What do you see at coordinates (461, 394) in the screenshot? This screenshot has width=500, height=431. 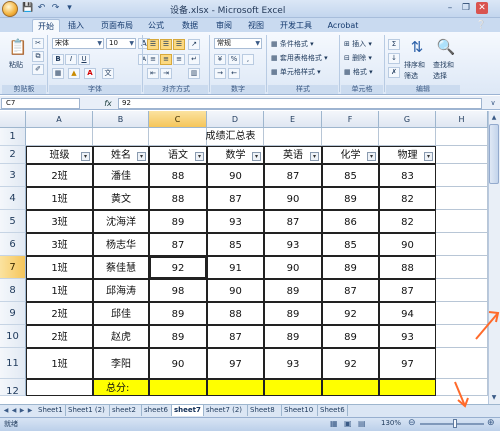 I see `annotation-arrow-bottom` at bounding box center [461, 394].